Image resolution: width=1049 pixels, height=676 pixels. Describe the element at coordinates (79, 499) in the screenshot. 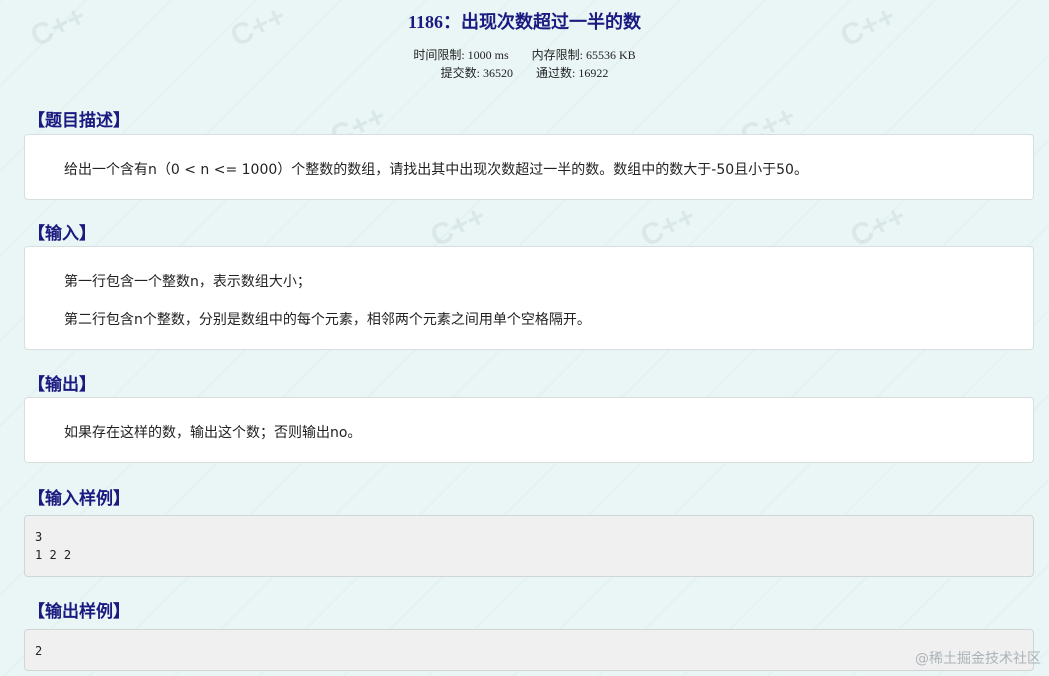

I see `sample-input-title: 【输入样例】` at that location.